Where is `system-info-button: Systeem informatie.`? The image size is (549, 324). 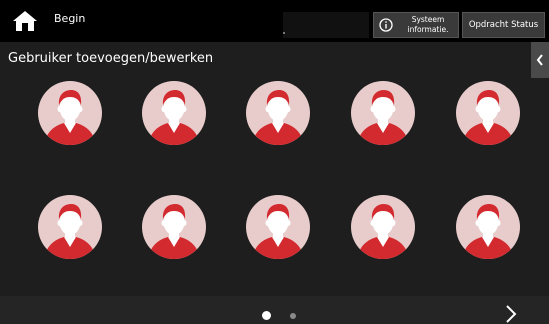
system-info-button: Systeem informatie. is located at coordinates (416, 25).